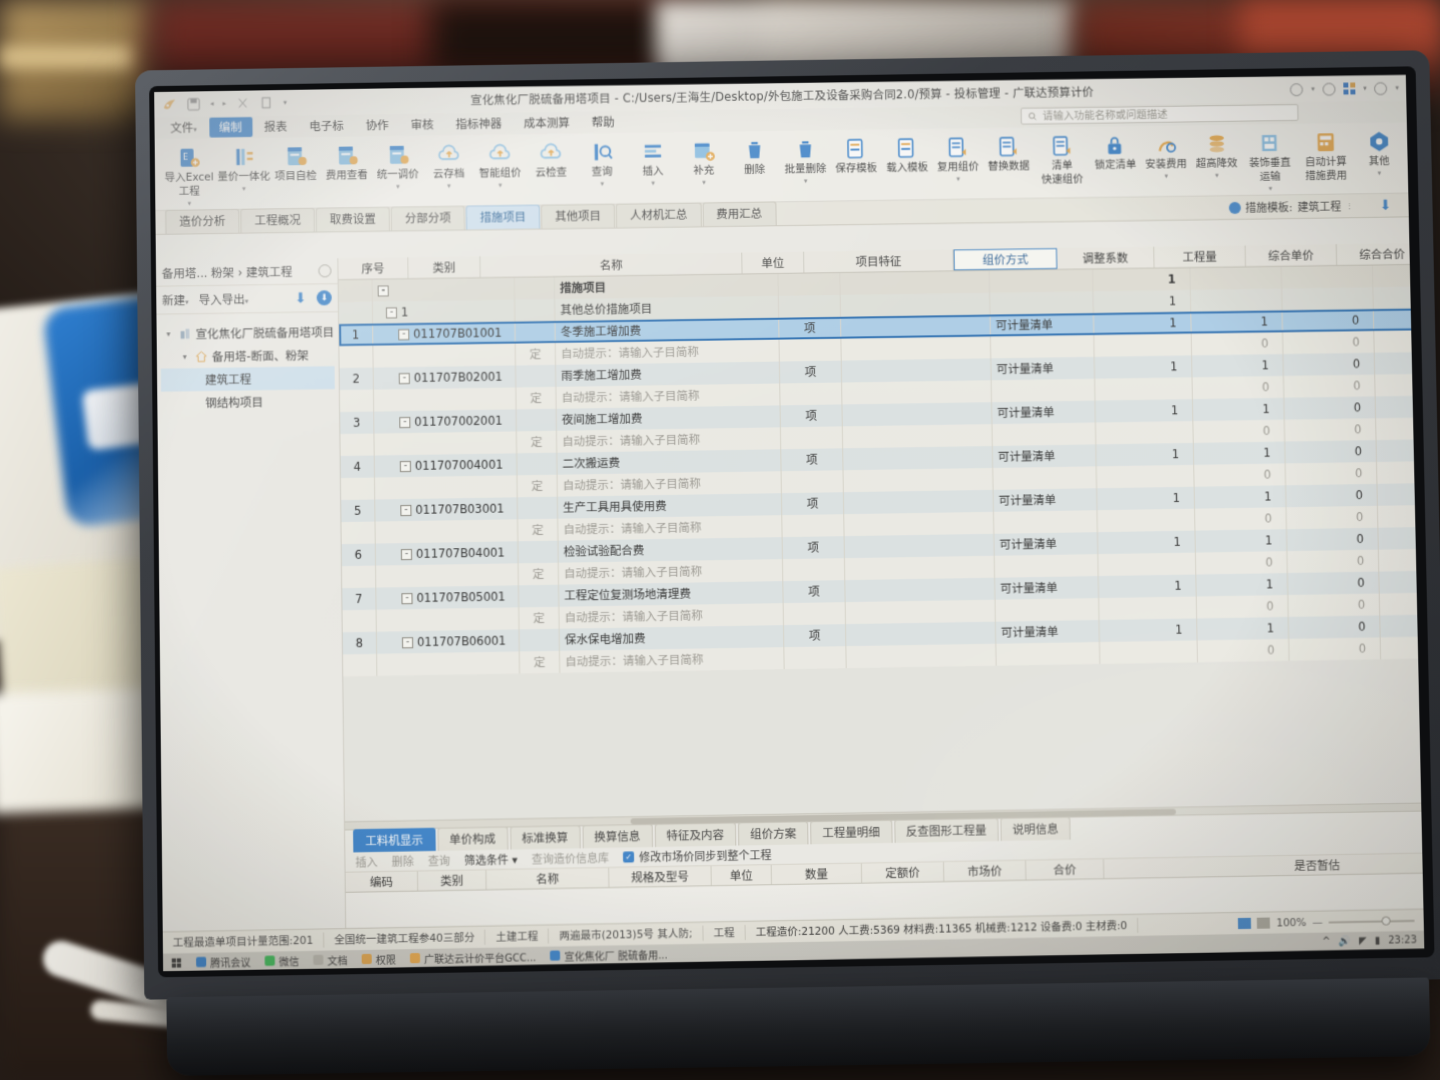  Describe the element at coordinates (1291, 255) in the screenshot. I see `grid-column-header-8: 综合单价` at that location.